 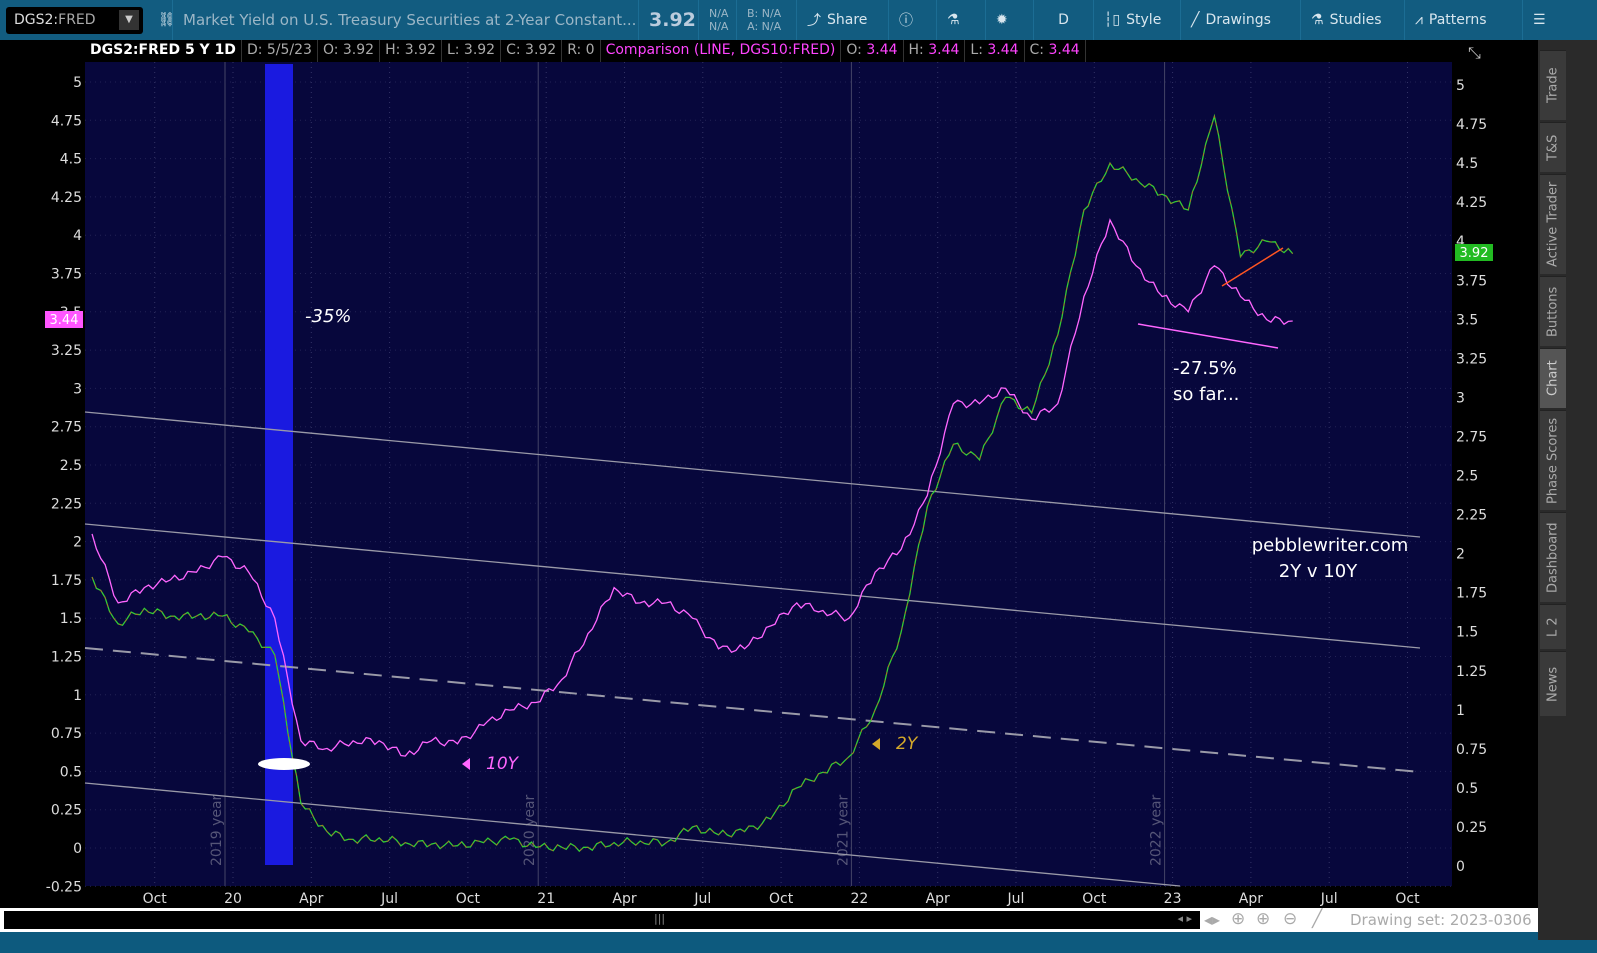 I want to click on info-range: R: 0, so click(x=581, y=51).